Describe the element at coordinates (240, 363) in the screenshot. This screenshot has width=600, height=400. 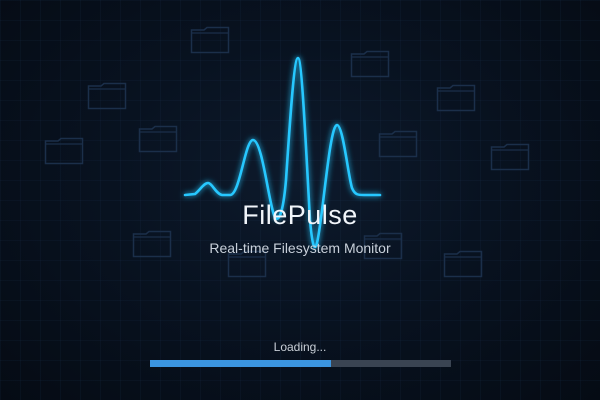
I see `progress-fill` at that location.